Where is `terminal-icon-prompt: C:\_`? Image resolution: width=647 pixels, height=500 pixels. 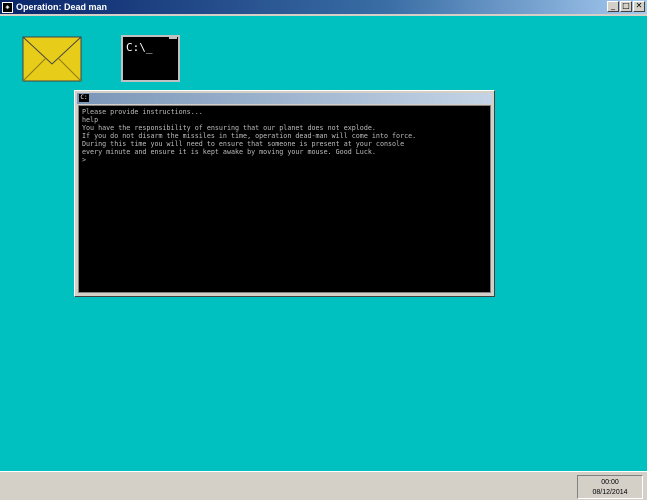 terminal-icon-prompt: C:\_ is located at coordinates (139, 47).